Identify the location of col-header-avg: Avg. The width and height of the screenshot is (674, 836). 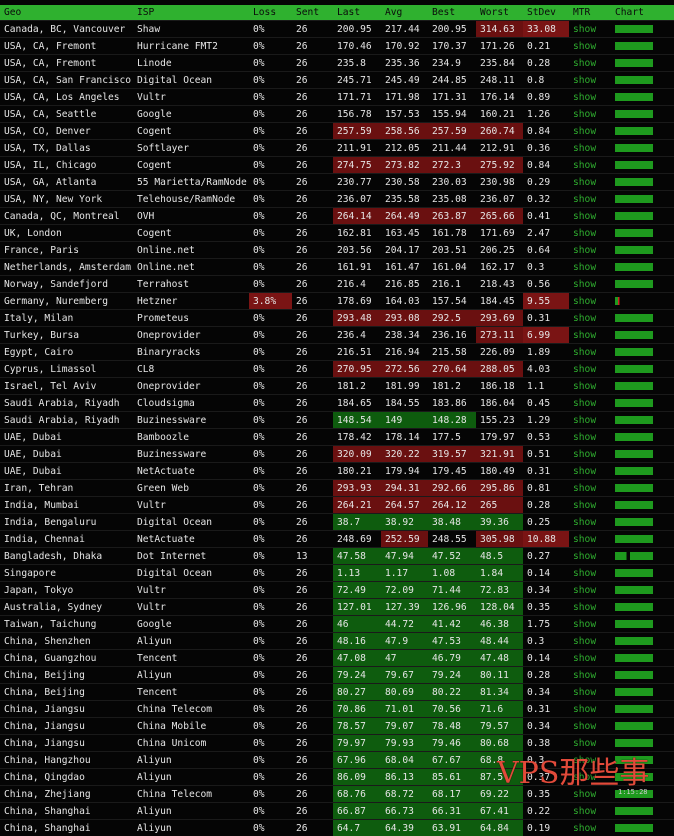
(404, 13).